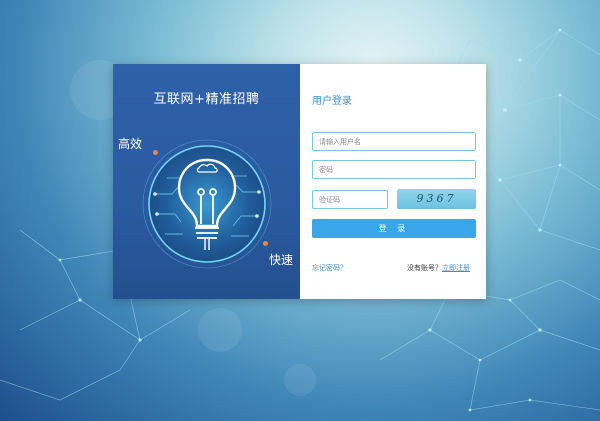  I want to click on register-prompt: 没有账号？立即注册, so click(438, 268).